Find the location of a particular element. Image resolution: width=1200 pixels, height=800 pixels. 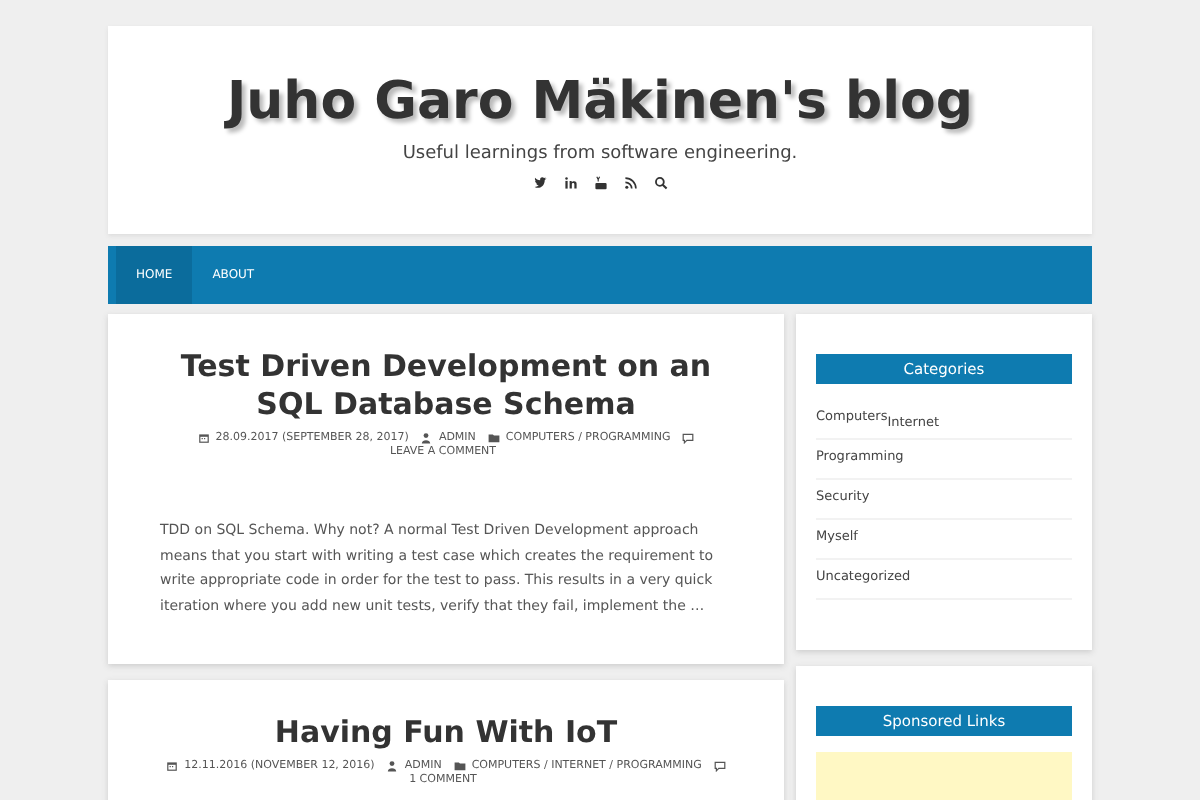

post-title: Test Driven Development on an SQL Database Schema is located at coordinates (446, 386).